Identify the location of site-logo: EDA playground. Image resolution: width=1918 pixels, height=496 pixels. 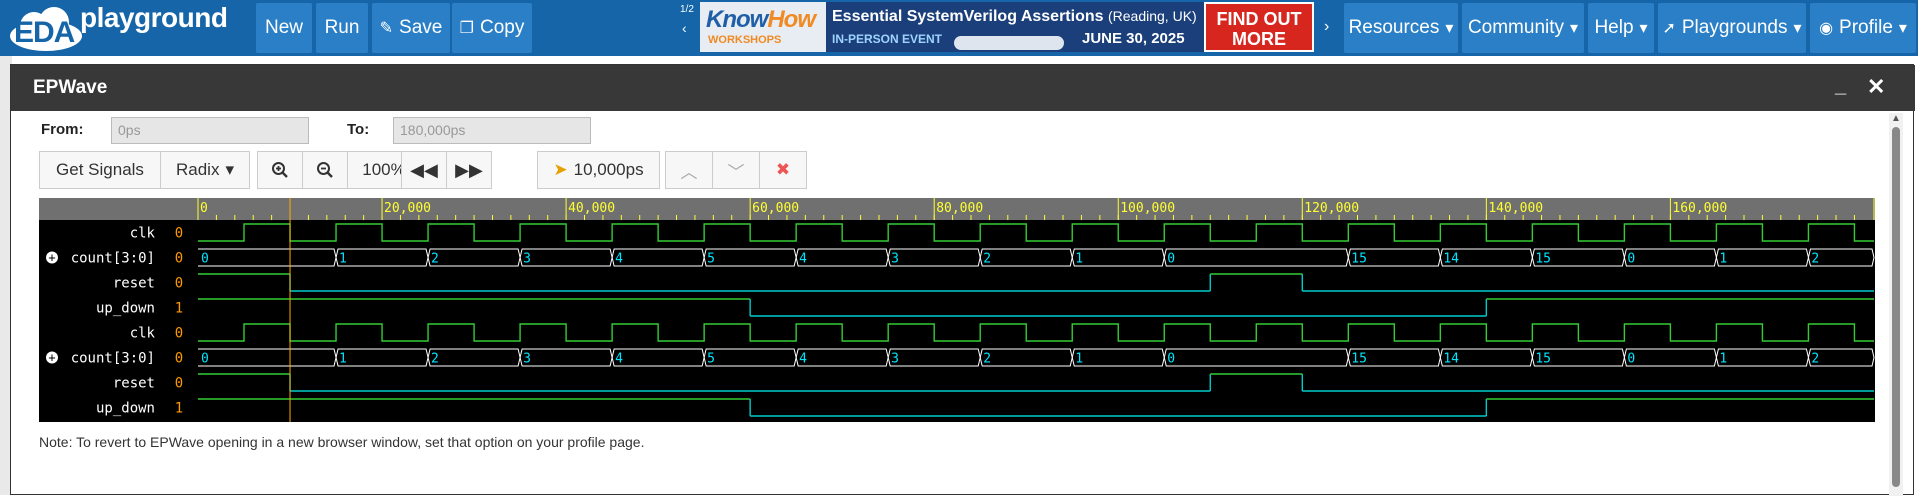
(120, 28).